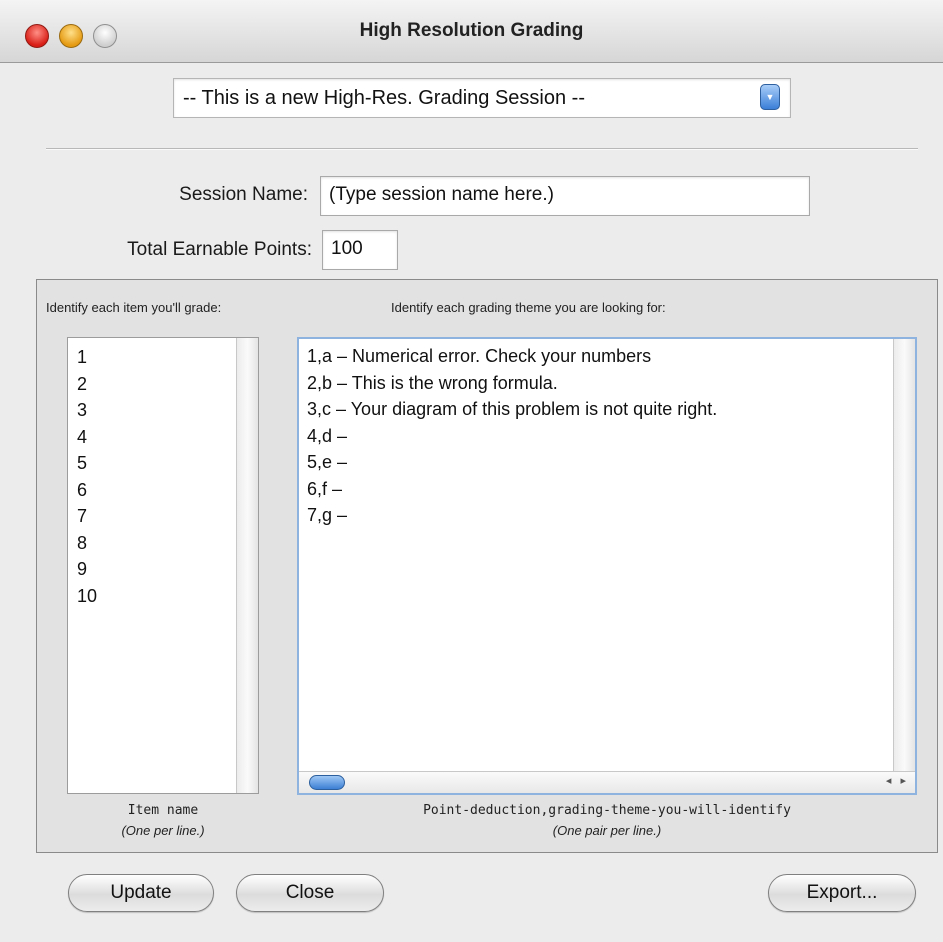  Describe the element at coordinates (87, 595) in the screenshot. I see `item-line: 10` at that location.